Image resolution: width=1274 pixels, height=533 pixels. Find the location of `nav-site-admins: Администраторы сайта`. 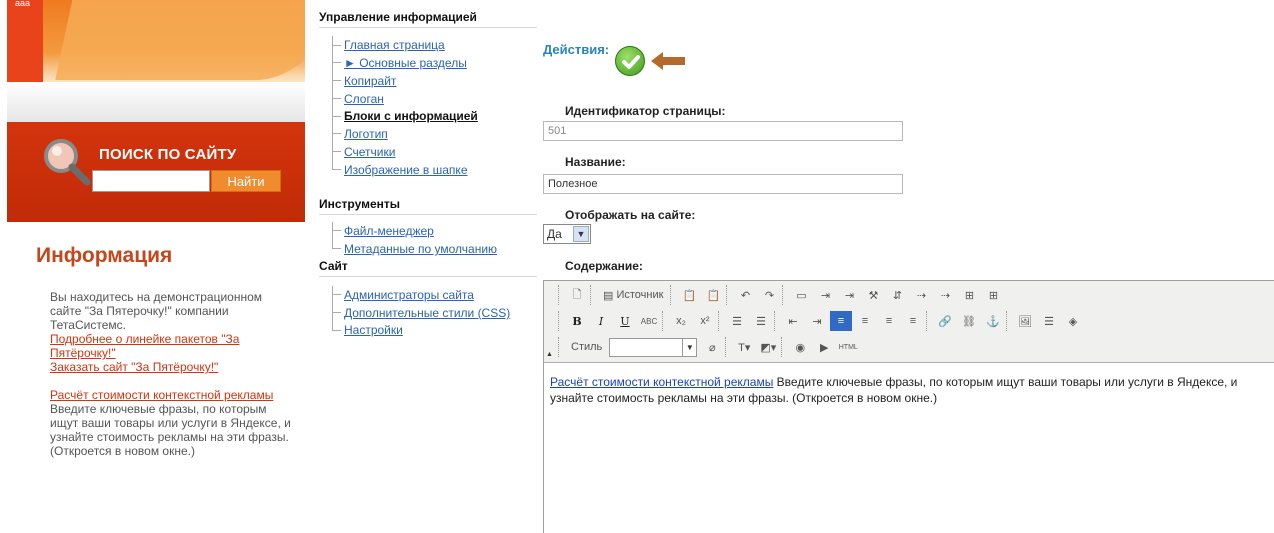

nav-site-admins: Администраторы сайта is located at coordinates (409, 295).